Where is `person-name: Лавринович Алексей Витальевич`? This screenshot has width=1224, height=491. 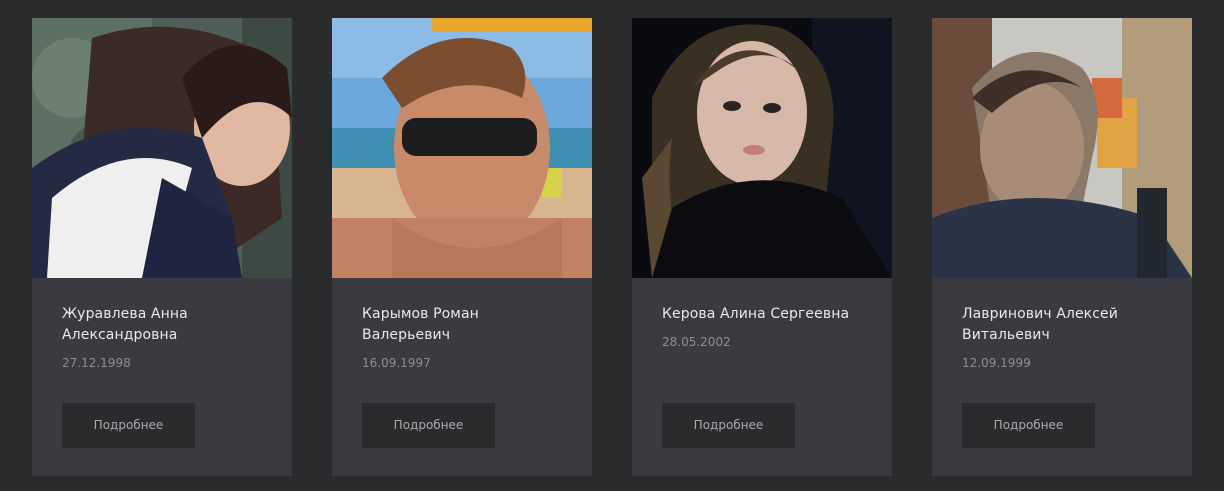
person-name: Лавринович Алексей Витальевич is located at coordinates (1062, 325).